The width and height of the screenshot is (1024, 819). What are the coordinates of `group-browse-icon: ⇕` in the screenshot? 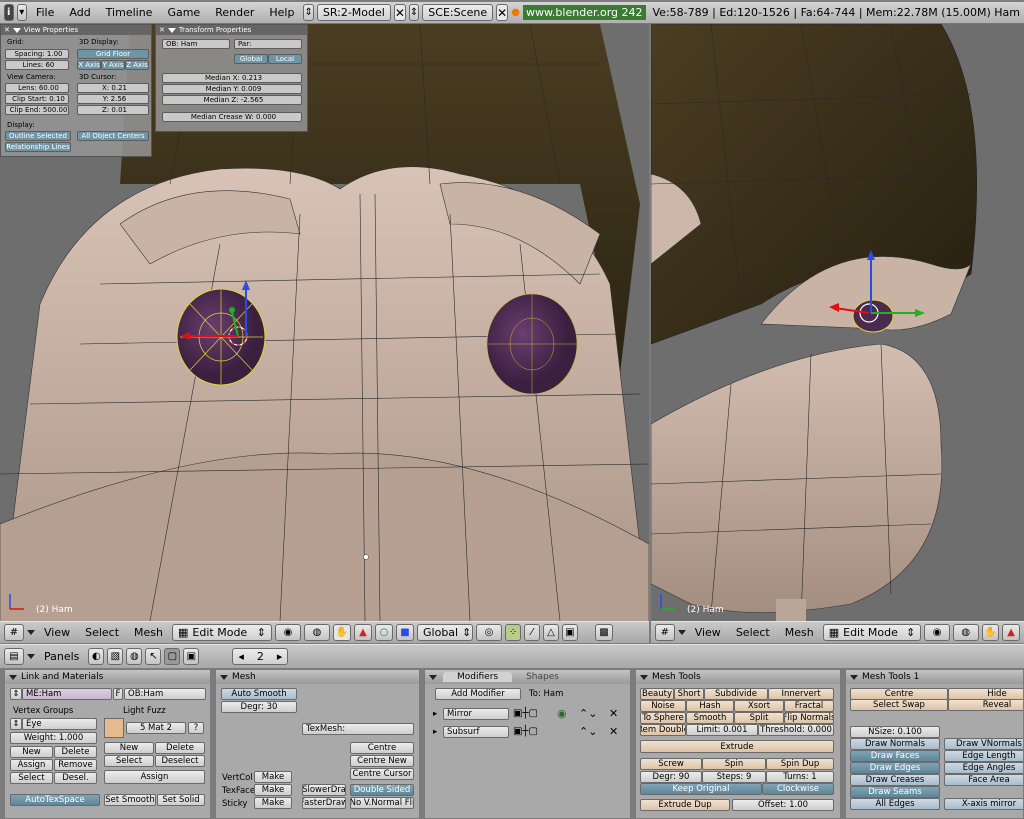 It's located at (16, 724).